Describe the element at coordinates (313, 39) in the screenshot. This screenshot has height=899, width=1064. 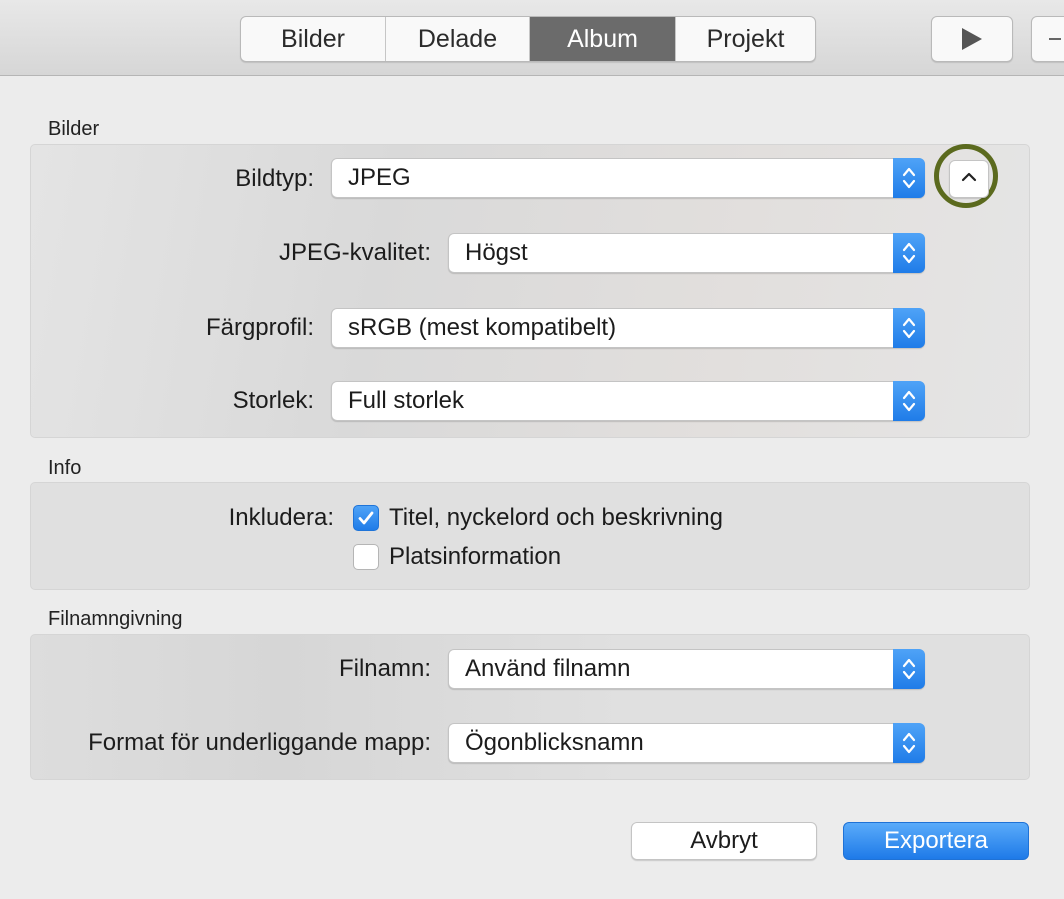
I see `tab-bilder: Bilder` at that location.